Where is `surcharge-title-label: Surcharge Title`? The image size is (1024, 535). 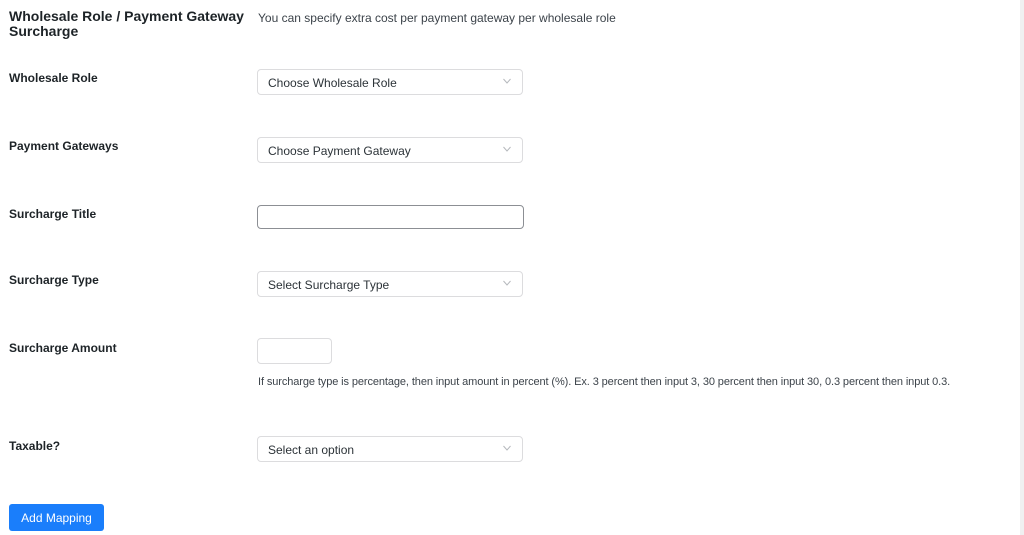
surcharge-title-label: Surcharge Title is located at coordinates (53, 214).